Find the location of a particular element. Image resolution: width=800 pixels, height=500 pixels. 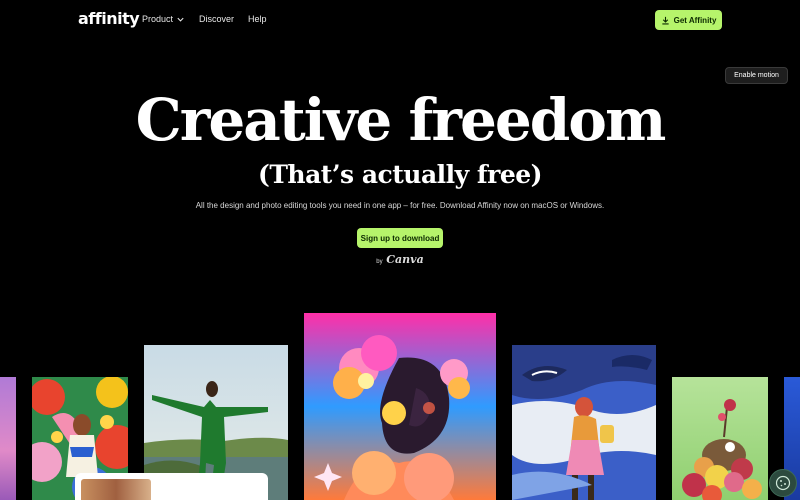

by-canva: by Canva is located at coordinates (400, 259).